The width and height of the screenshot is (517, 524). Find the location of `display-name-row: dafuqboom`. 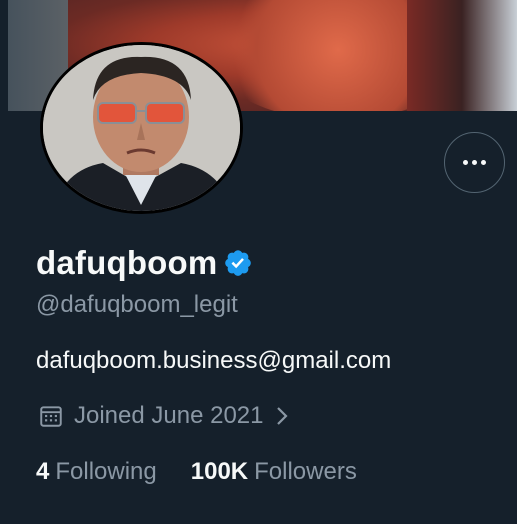

display-name-row: dafuqboom is located at coordinates (144, 263).